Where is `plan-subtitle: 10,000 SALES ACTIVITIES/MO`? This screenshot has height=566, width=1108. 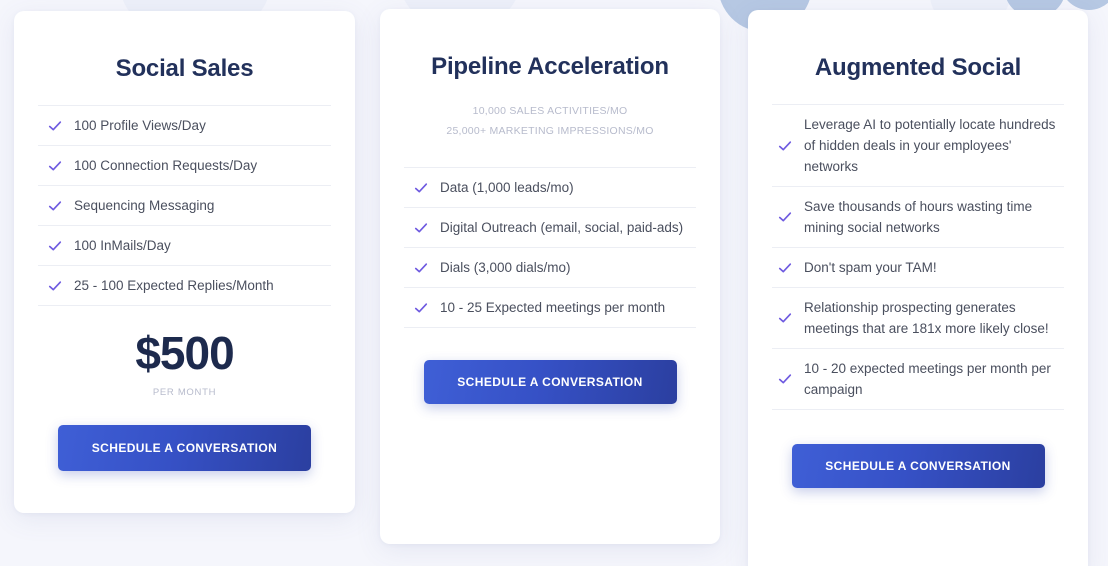 plan-subtitle: 10,000 SALES ACTIVITIES/MO is located at coordinates (550, 111).